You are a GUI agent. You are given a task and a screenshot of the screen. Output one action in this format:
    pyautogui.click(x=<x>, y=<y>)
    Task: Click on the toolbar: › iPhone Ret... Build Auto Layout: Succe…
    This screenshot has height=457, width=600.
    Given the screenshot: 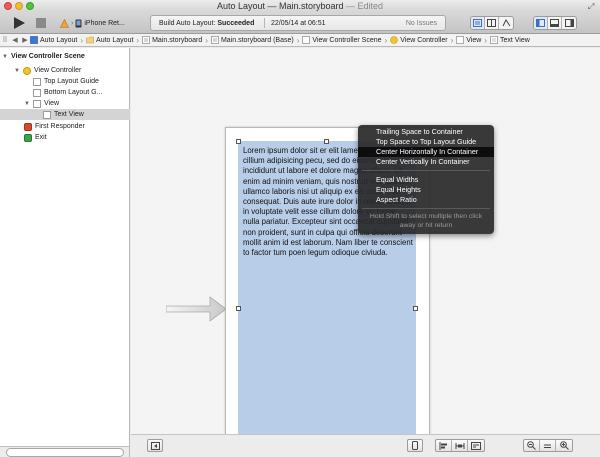 What is the action you would take?
    pyautogui.click(x=300, y=23)
    